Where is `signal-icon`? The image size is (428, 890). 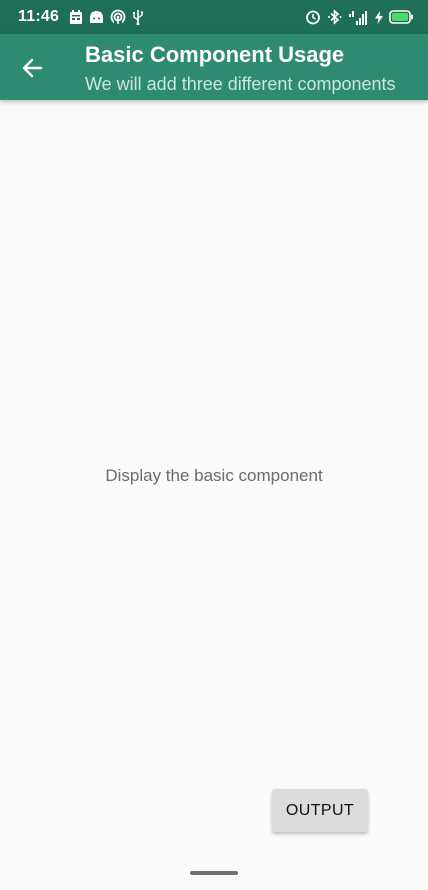
signal-icon is located at coordinates (359, 17).